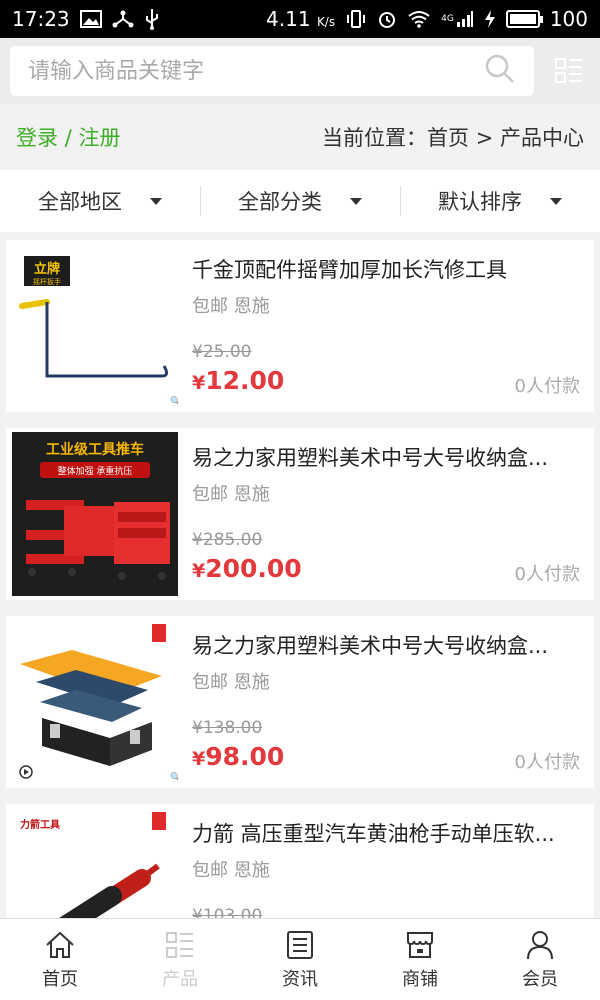 The height and width of the screenshot is (1000, 600). I want to click on product-old-price: ¥138.00, so click(227, 728).